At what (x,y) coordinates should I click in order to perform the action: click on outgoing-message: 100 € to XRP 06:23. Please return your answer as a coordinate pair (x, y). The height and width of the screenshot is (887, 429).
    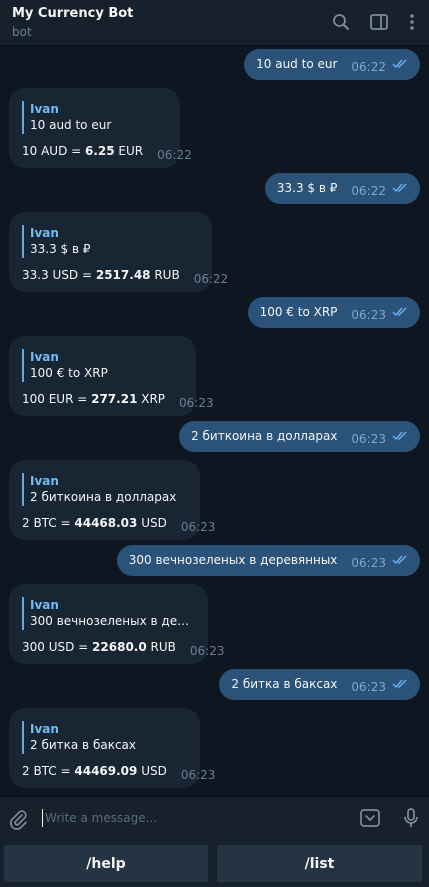
    Looking at the image, I should click on (333, 312).